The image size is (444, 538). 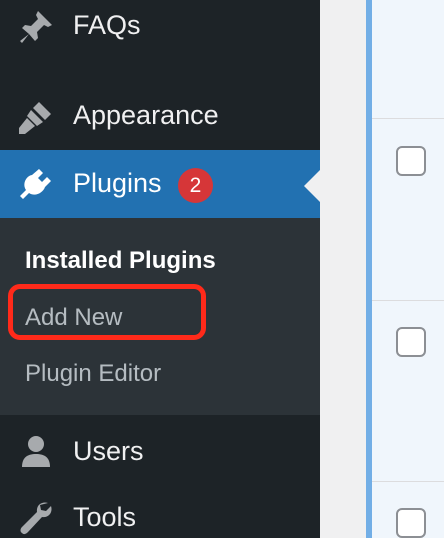 What do you see at coordinates (120, 261) in the screenshot?
I see `submenu-item-installed-plugins: Installed Plugins` at bounding box center [120, 261].